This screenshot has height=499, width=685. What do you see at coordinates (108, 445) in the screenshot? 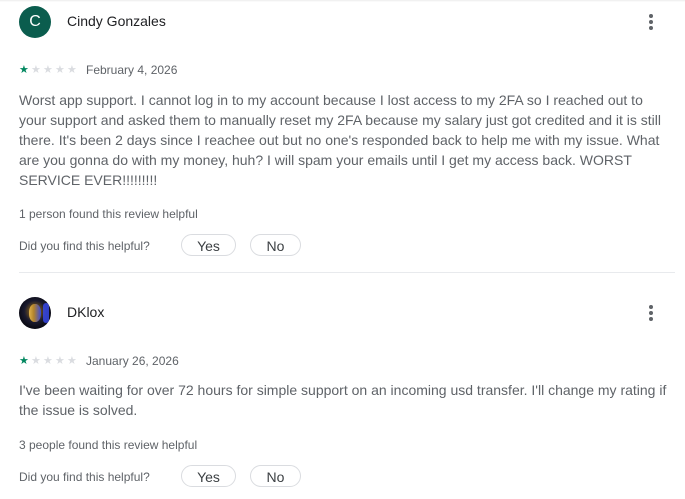
I see `helpful-count: 3 people found this review helpful` at bounding box center [108, 445].